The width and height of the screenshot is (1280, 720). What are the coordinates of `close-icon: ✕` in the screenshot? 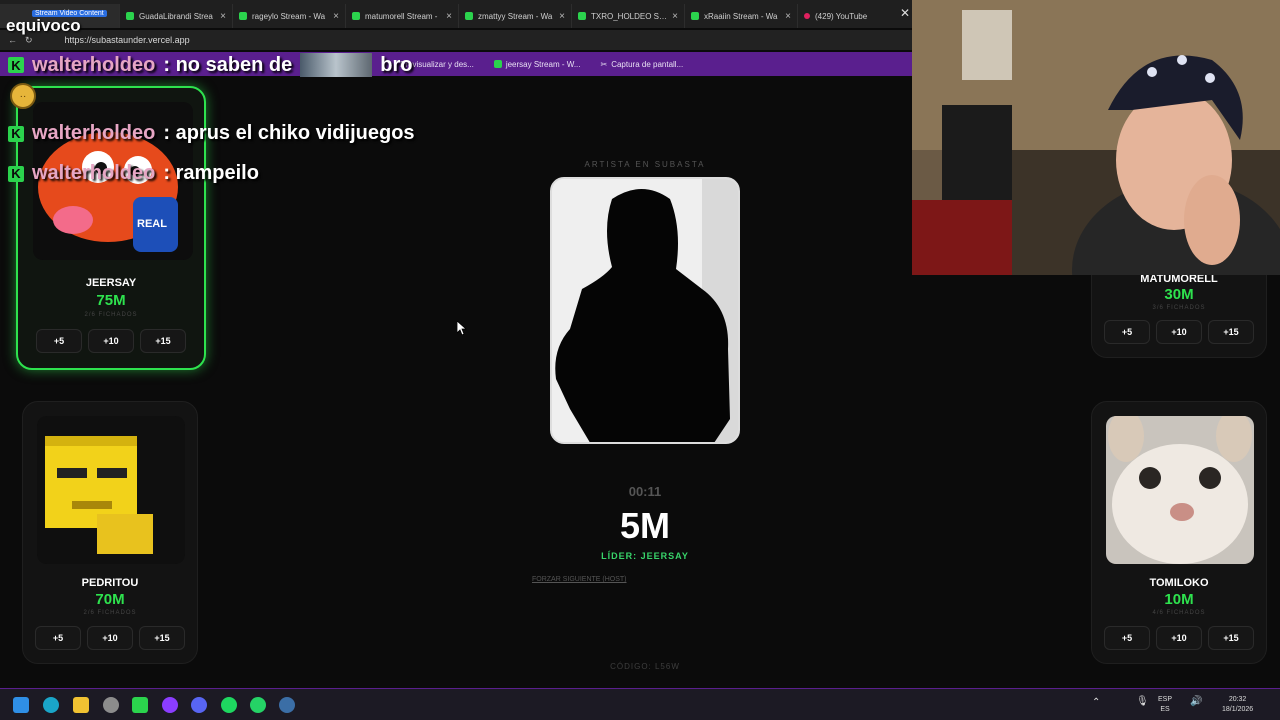 It's located at (905, 13).